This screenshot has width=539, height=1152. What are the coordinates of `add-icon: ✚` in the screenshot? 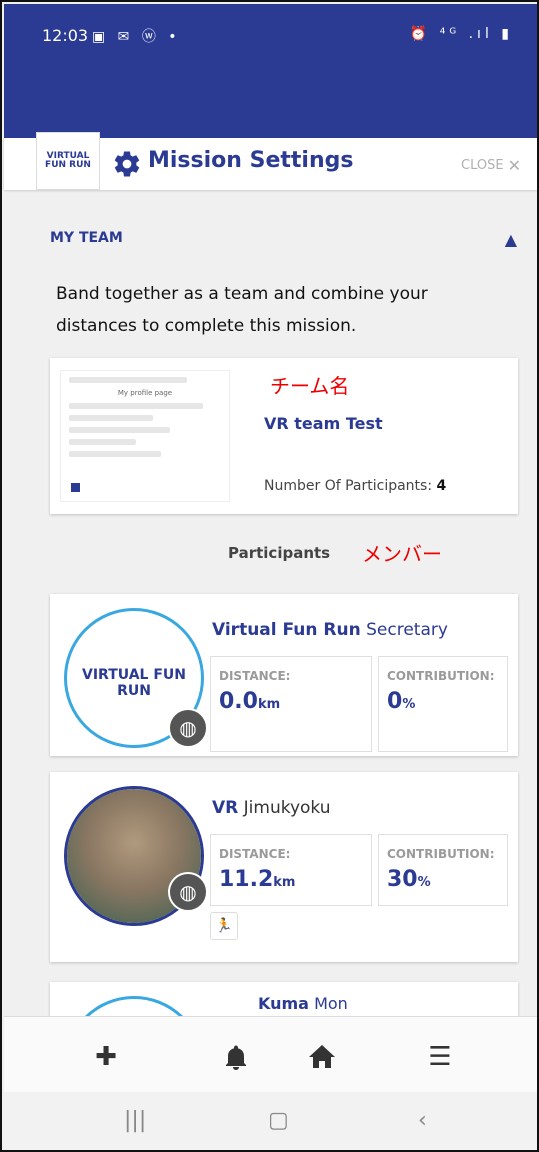 It's located at (106, 1057).